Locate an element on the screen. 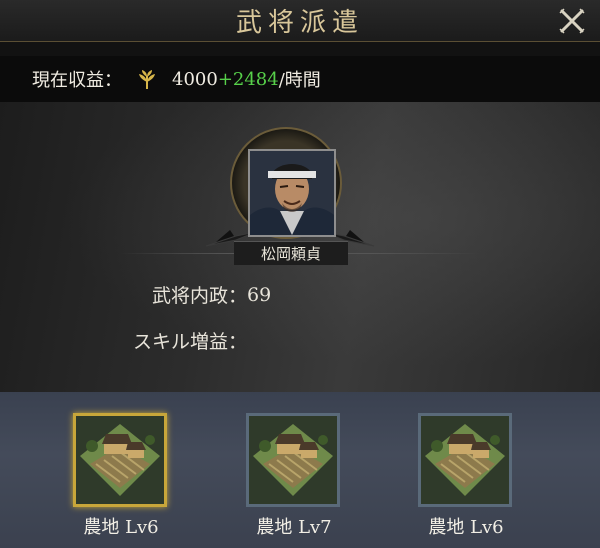  general-portrait is located at coordinates (292, 193).